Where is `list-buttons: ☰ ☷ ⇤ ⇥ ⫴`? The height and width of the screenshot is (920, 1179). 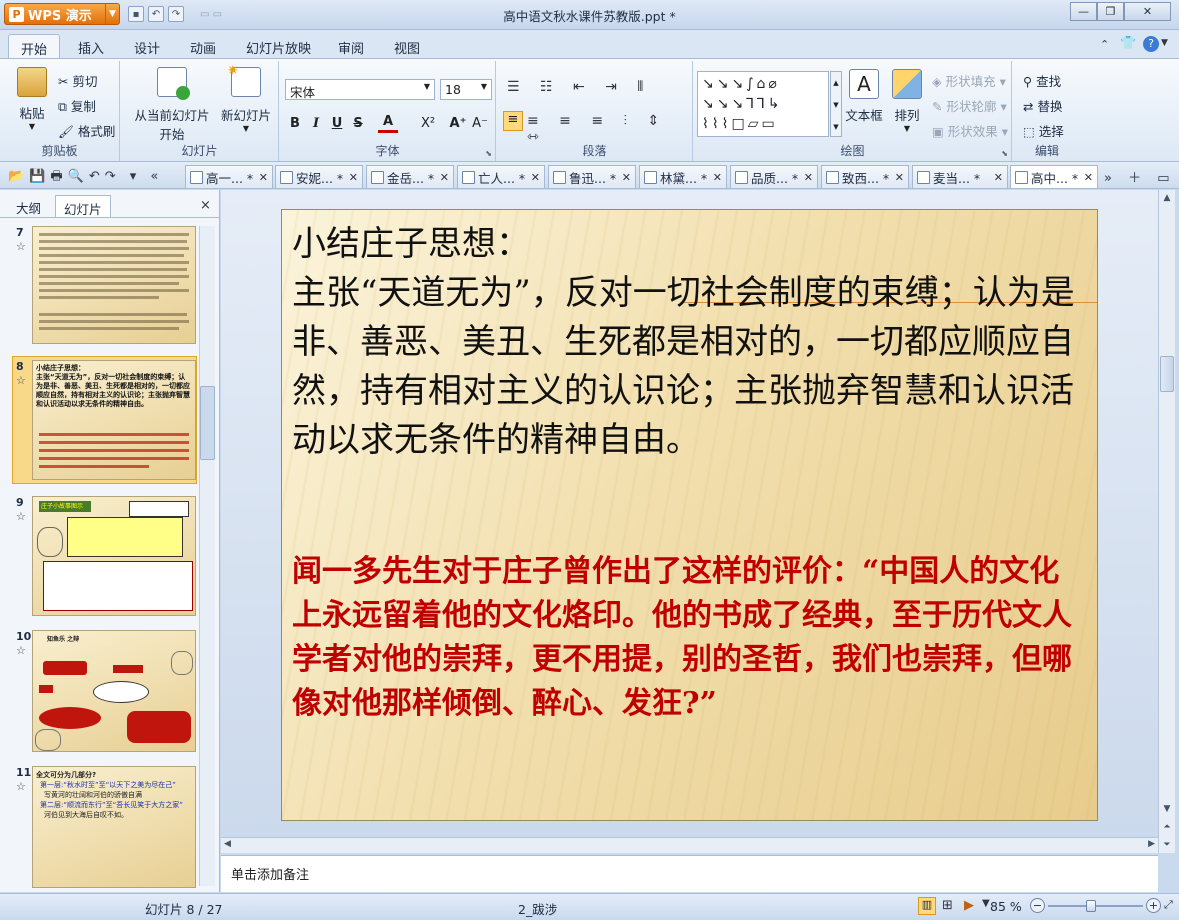 list-buttons: ☰ ☷ ⇤ ⇥ ⫴ is located at coordinates (579, 87).